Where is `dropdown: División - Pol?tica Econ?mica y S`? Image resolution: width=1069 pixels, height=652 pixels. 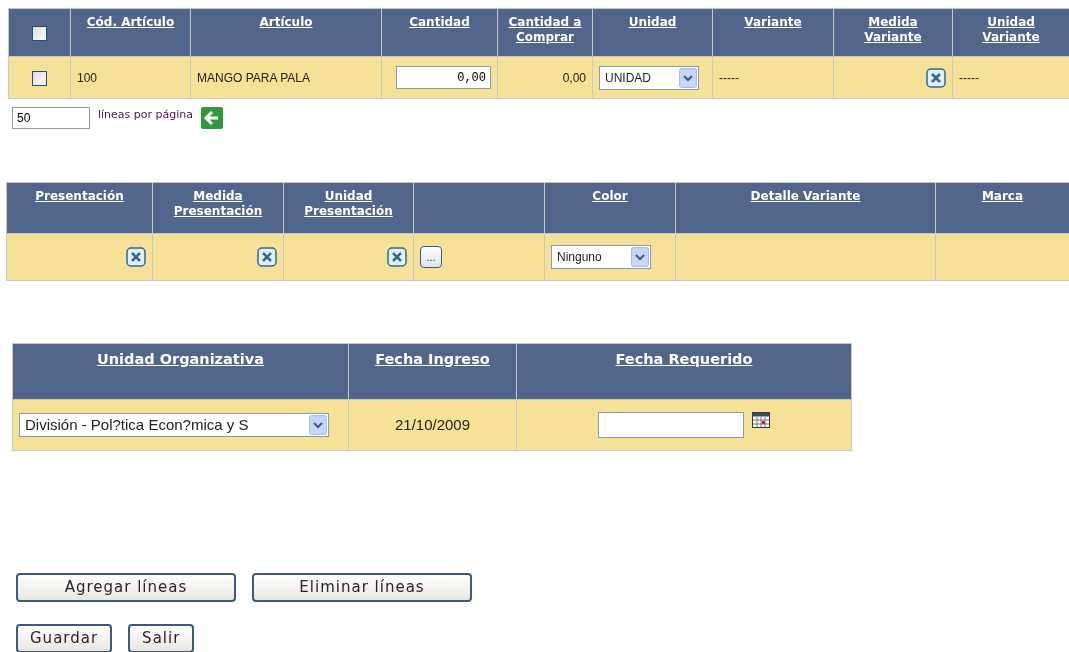
dropdown: División - Pol?tica Econ?mica y S is located at coordinates (174, 425).